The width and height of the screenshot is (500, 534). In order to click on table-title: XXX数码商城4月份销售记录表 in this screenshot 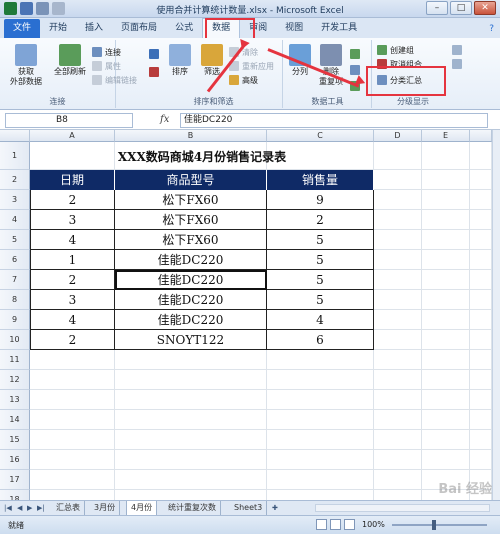, I will do `click(202, 156)`.